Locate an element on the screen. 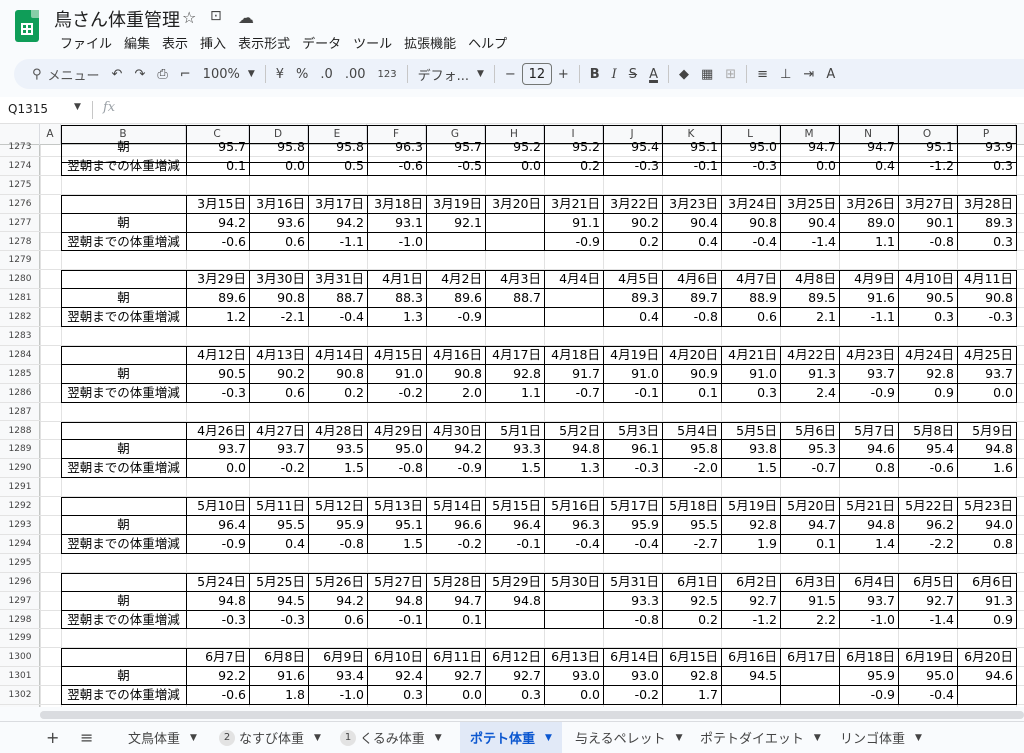  date-cell: 5月28日 is located at coordinates (455, 582).